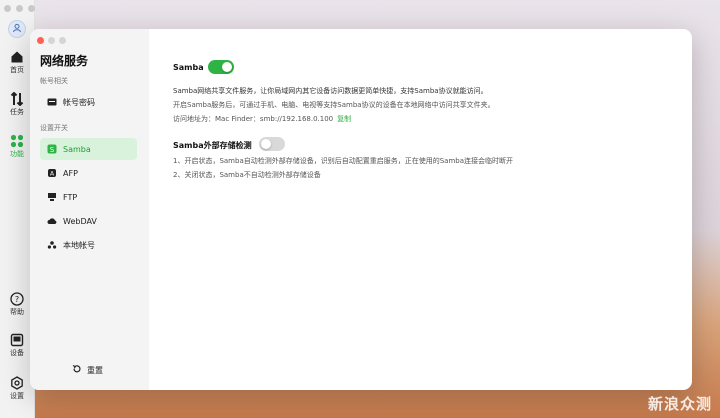 The height and width of the screenshot is (418, 720). What do you see at coordinates (52, 102) in the screenshot?
I see `card-icon` at bounding box center [52, 102].